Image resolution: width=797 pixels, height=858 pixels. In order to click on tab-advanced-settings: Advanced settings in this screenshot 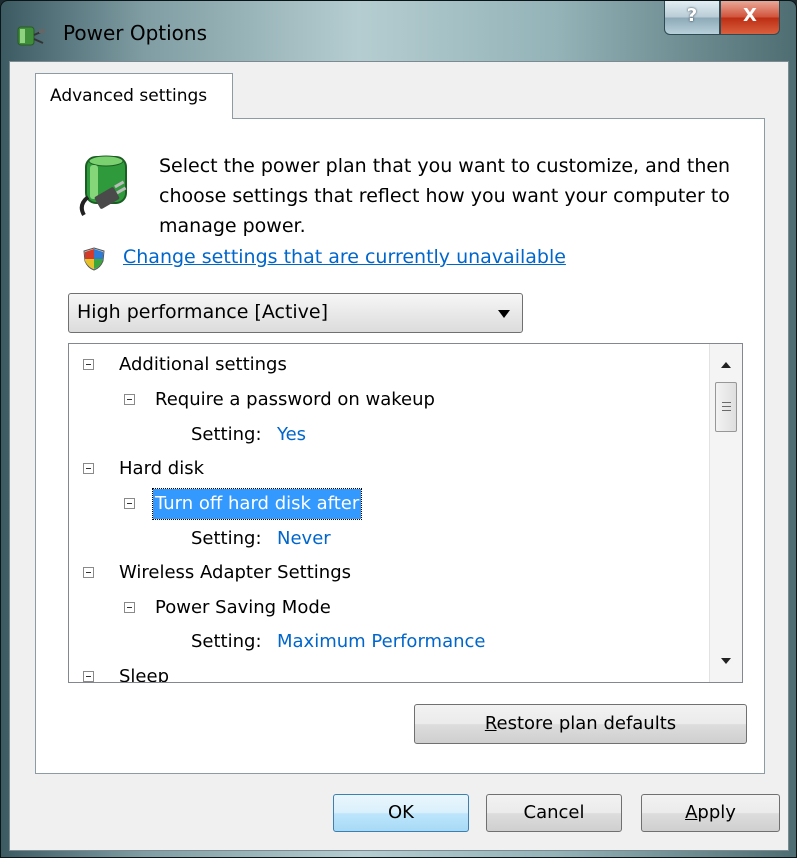, I will do `click(134, 96)`.